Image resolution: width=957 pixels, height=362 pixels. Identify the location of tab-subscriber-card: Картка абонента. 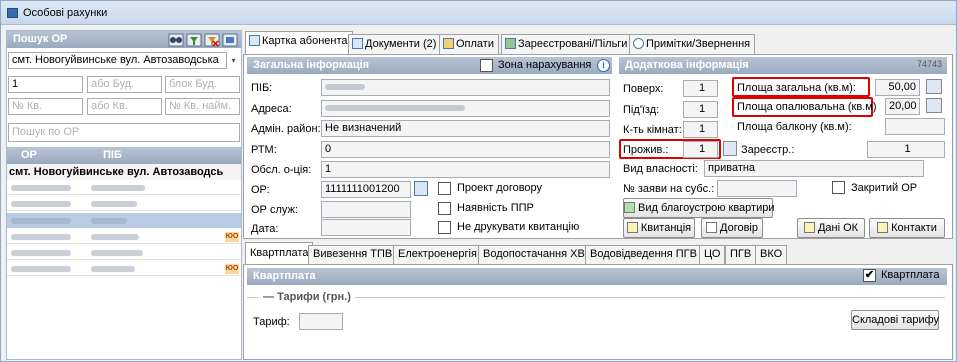
(299, 43).